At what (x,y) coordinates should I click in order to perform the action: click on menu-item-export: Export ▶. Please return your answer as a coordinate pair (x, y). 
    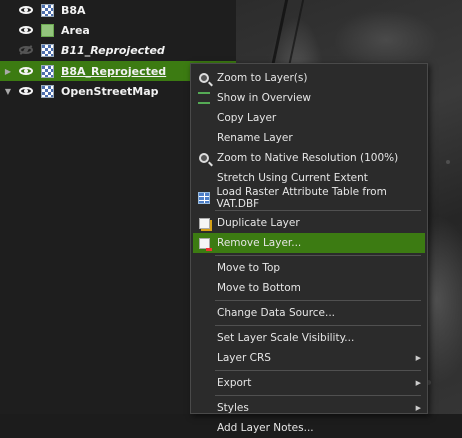
    Looking at the image, I should click on (309, 383).